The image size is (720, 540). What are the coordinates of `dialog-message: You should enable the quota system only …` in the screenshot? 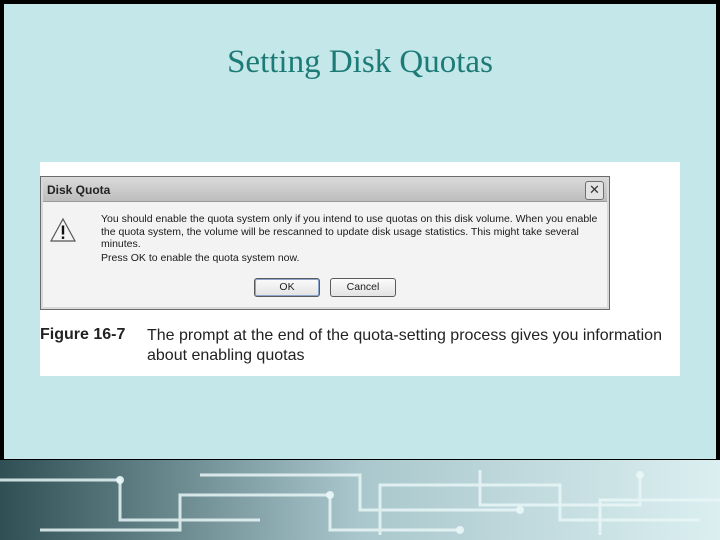 It's located at (349, 231).